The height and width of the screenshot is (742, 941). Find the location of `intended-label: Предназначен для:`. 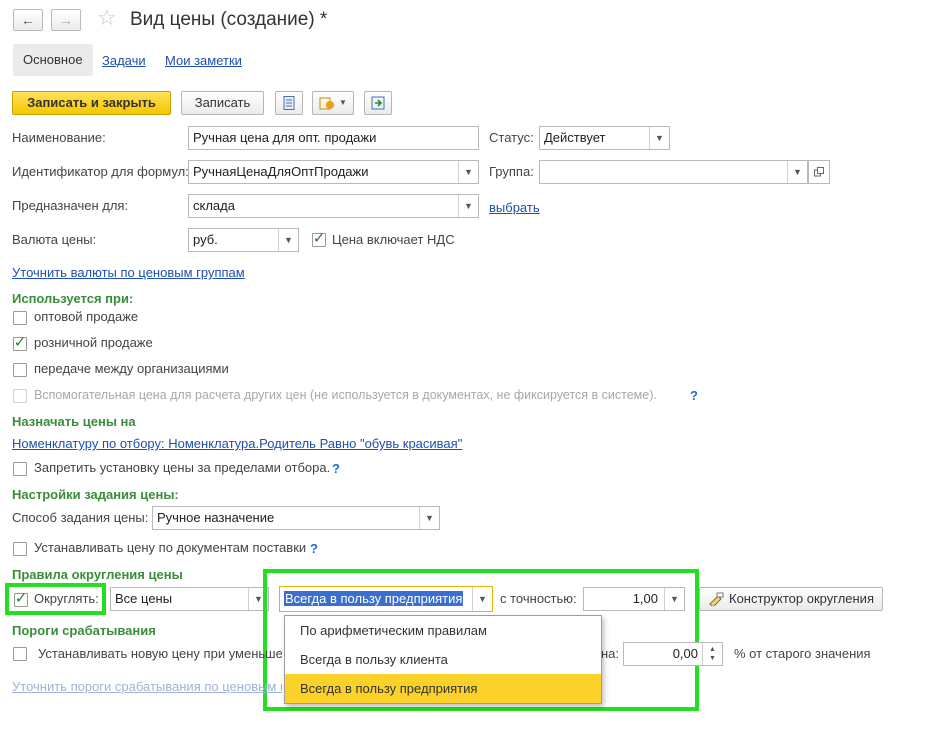

intended-label: Предназначен для: is located at coordinates (70, 205).